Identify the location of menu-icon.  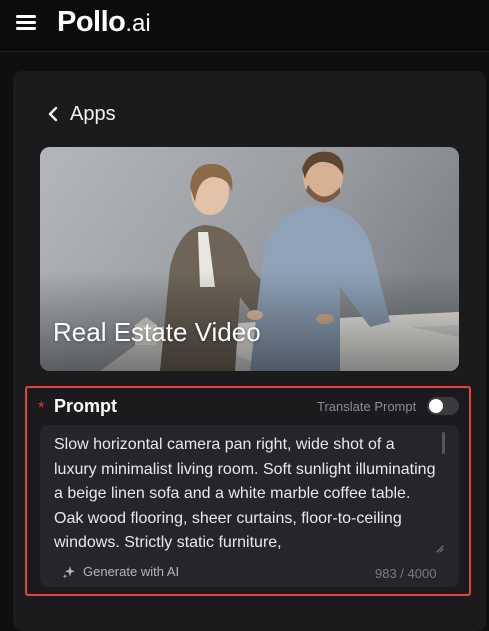
(26, 22).